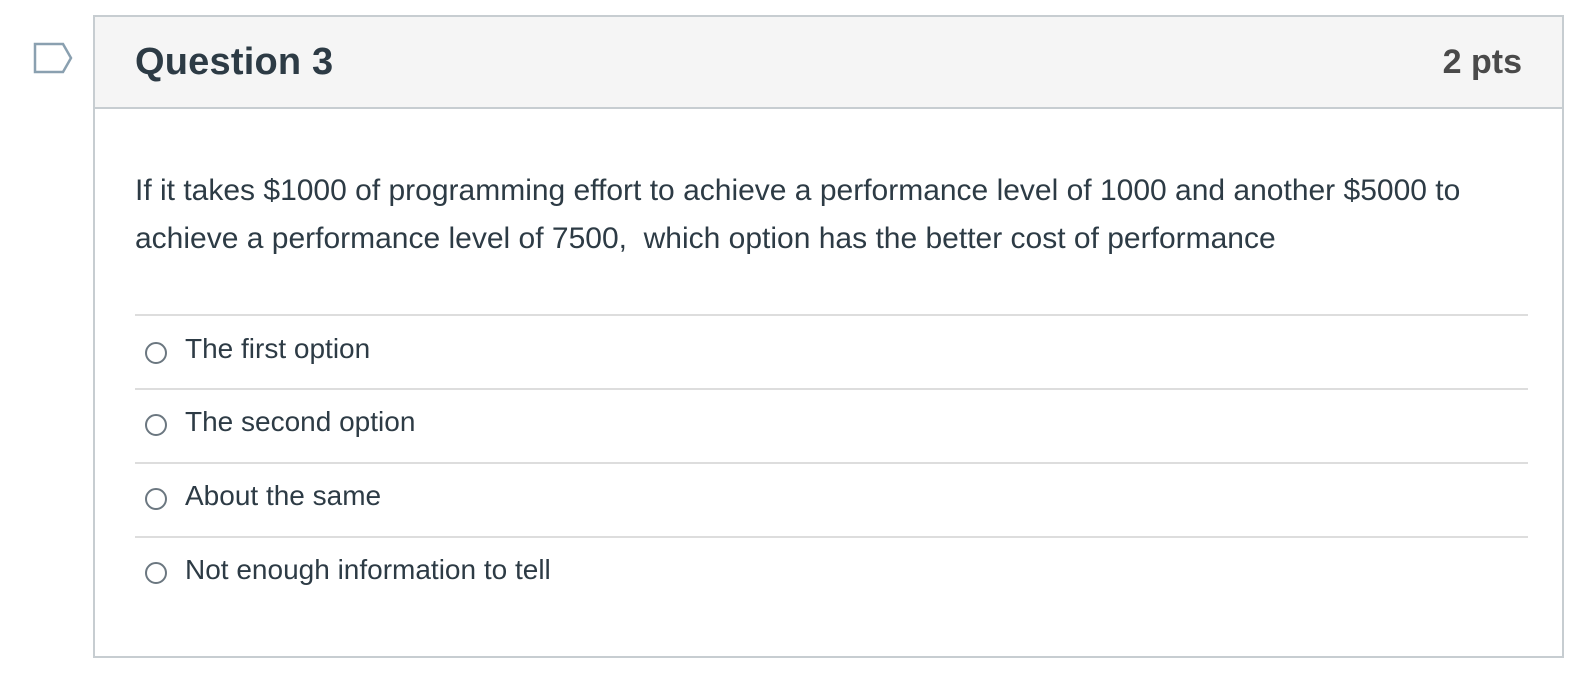  Describe the element at coordinates (234, 62) in the screenshot. I see `question-title: Question 3` at that location.